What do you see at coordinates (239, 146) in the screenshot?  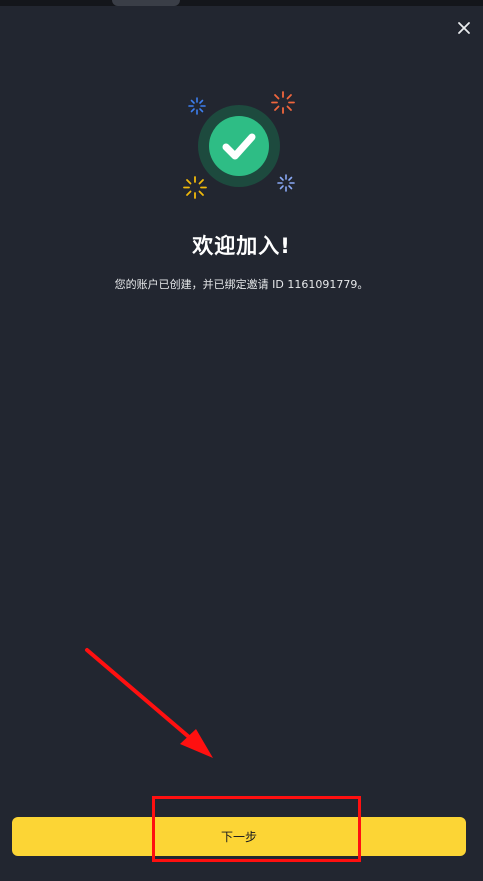 I see `check-circle-icon` at bounding box center [239, 146].